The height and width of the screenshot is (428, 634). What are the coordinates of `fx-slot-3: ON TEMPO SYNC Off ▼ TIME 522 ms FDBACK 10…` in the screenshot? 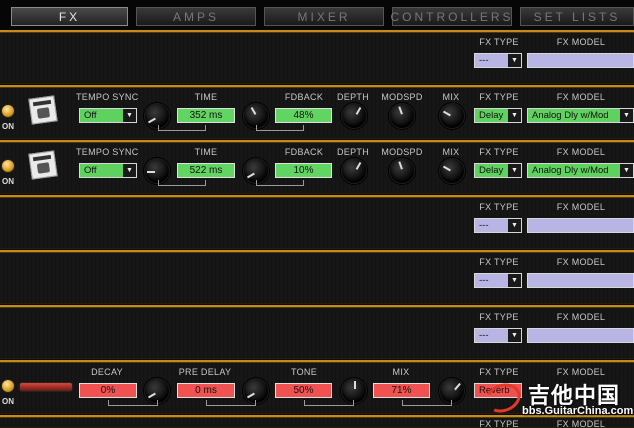 It's located at (317, 167).